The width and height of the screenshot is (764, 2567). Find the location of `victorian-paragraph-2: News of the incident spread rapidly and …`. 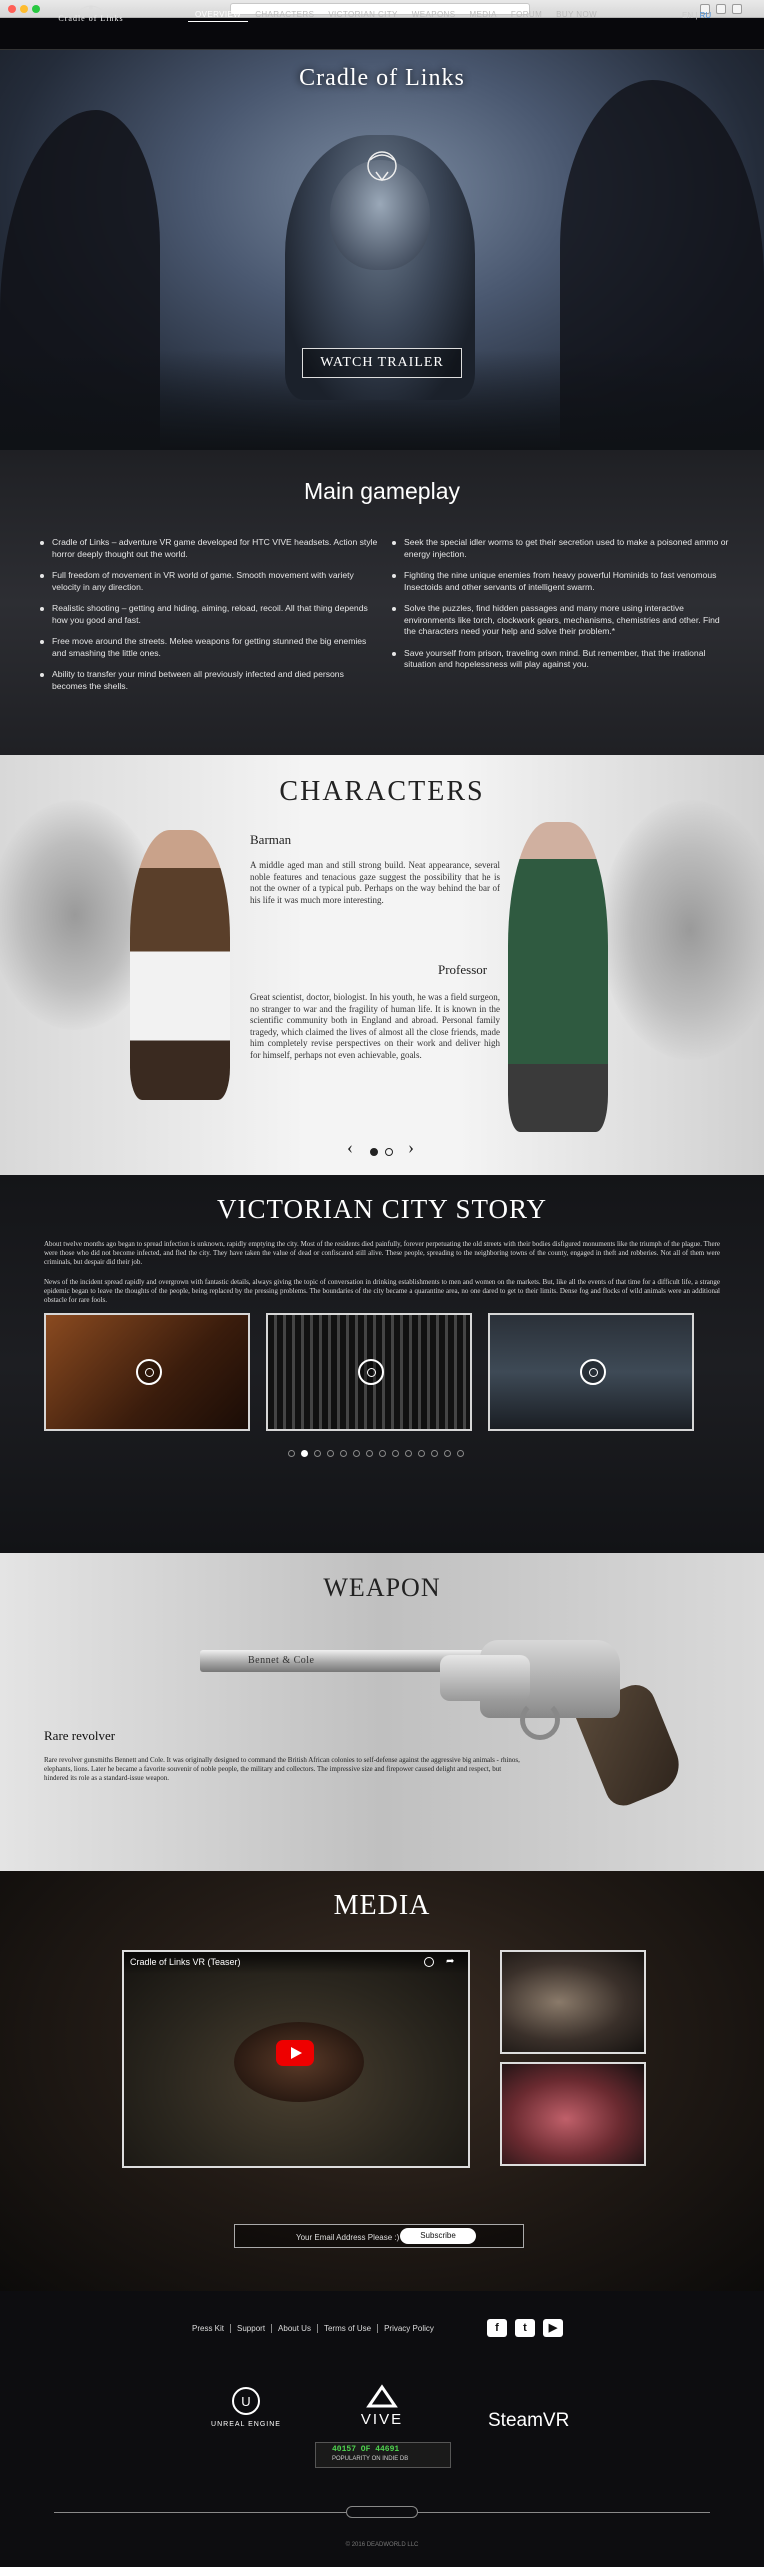

victorian-paragraph-2: News of the incident spread rapidly and … is located at coordinates (382, 1291).